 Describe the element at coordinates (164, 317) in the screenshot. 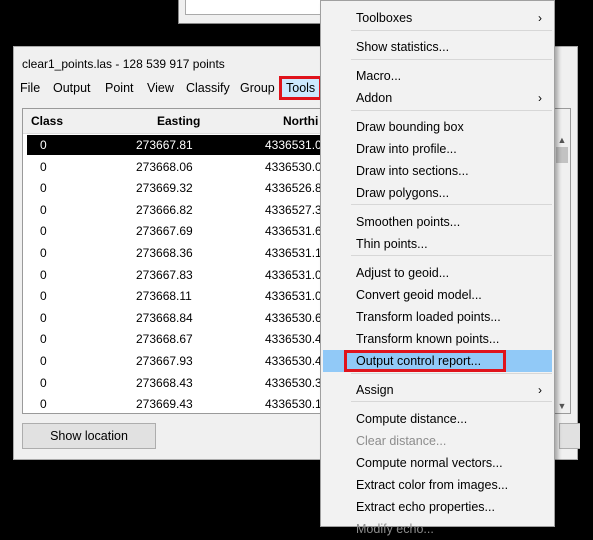

I see `cell-easting: 273668.84` at that location.